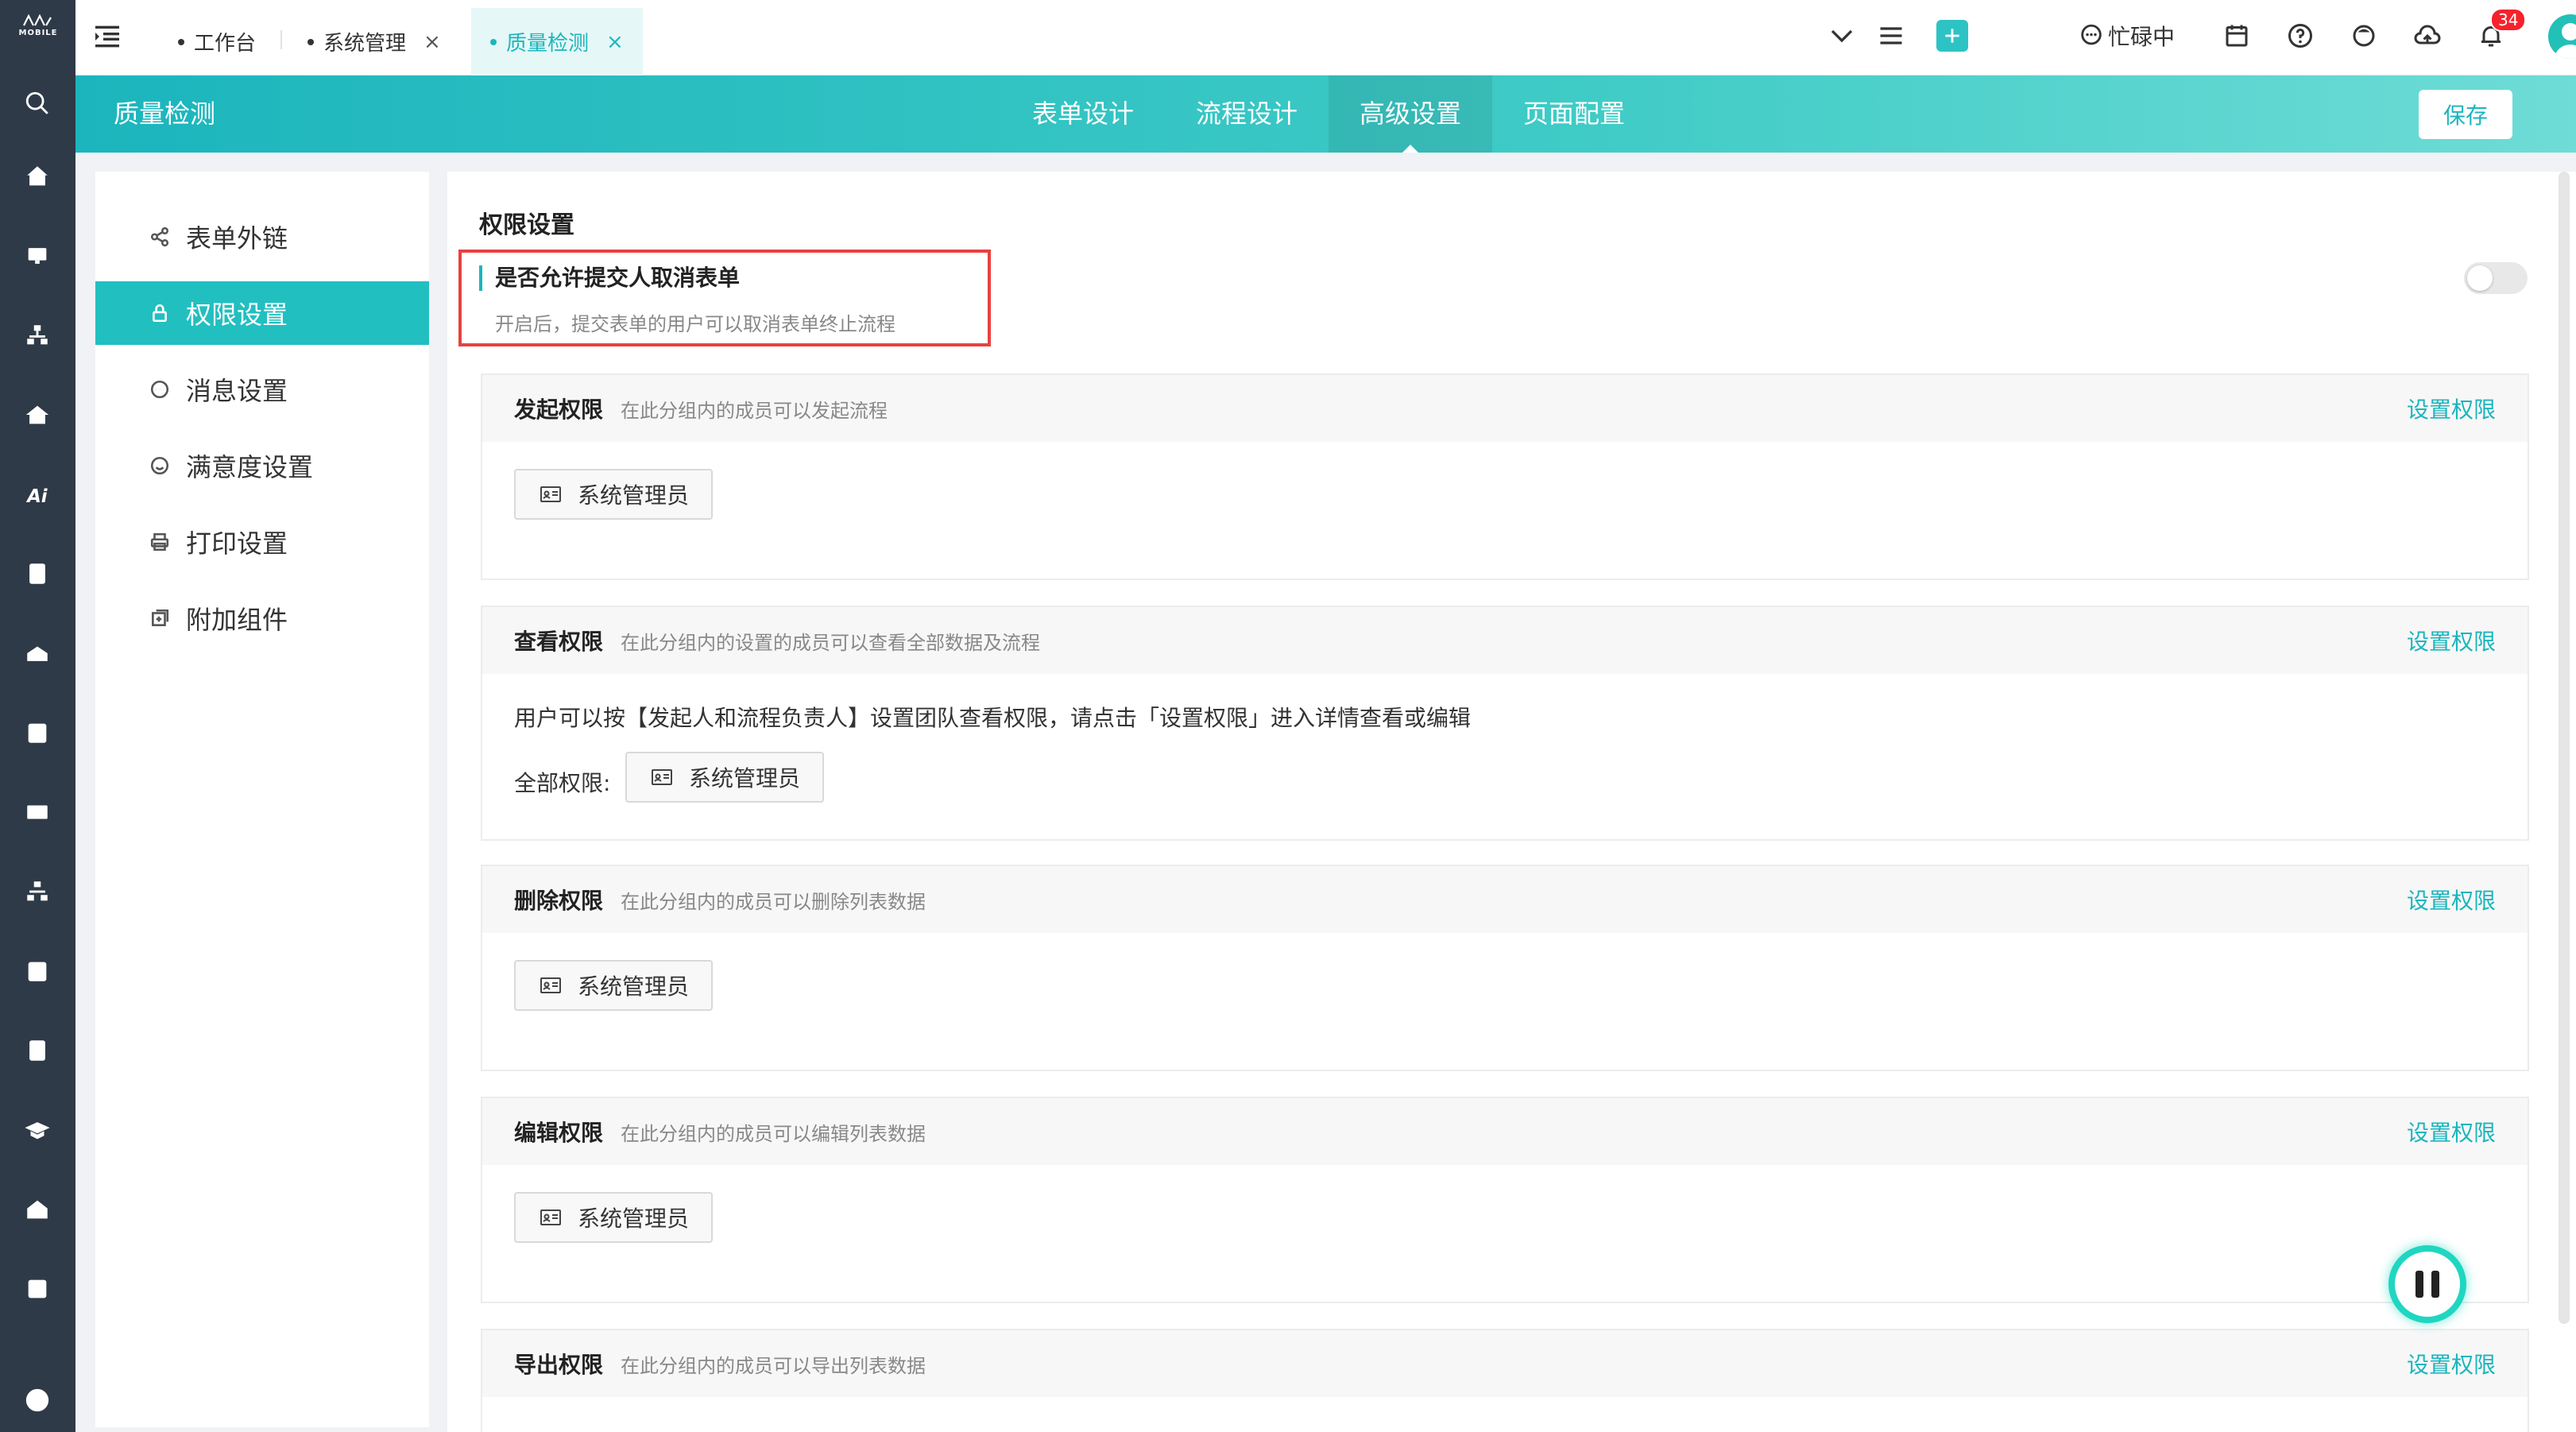 This screenshot has height=1432, width=2576. Describe the element at coordinates (1410, 114) in the screenshot. I see `tab-advanced-settings: 高级设置` at that location.